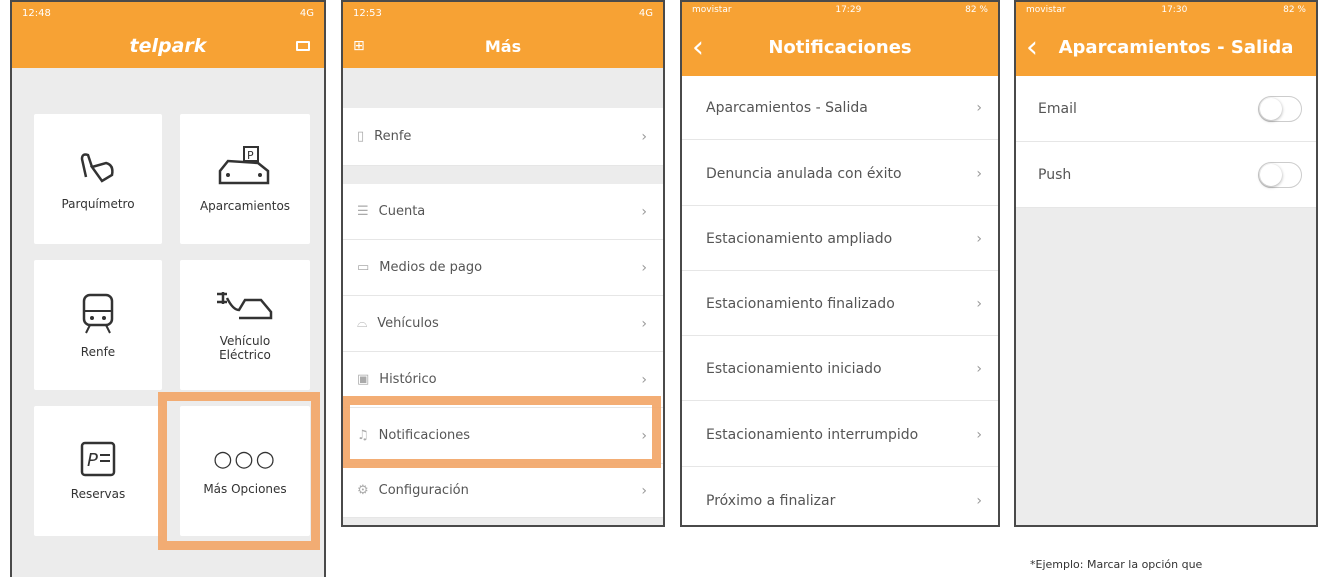  What do you see at coordinates (1174, 10) in the screenshot?
I see `status-time: 17:30` at bounding box center [1174, 10].